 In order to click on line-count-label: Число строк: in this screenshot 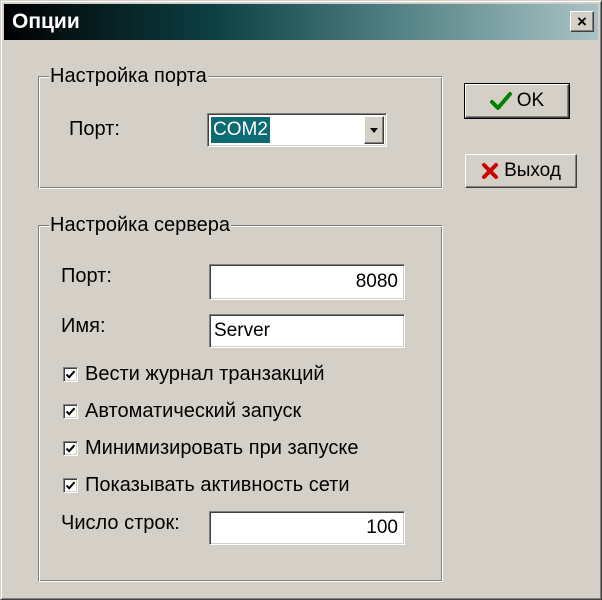, I will do `click(120, 523)`.